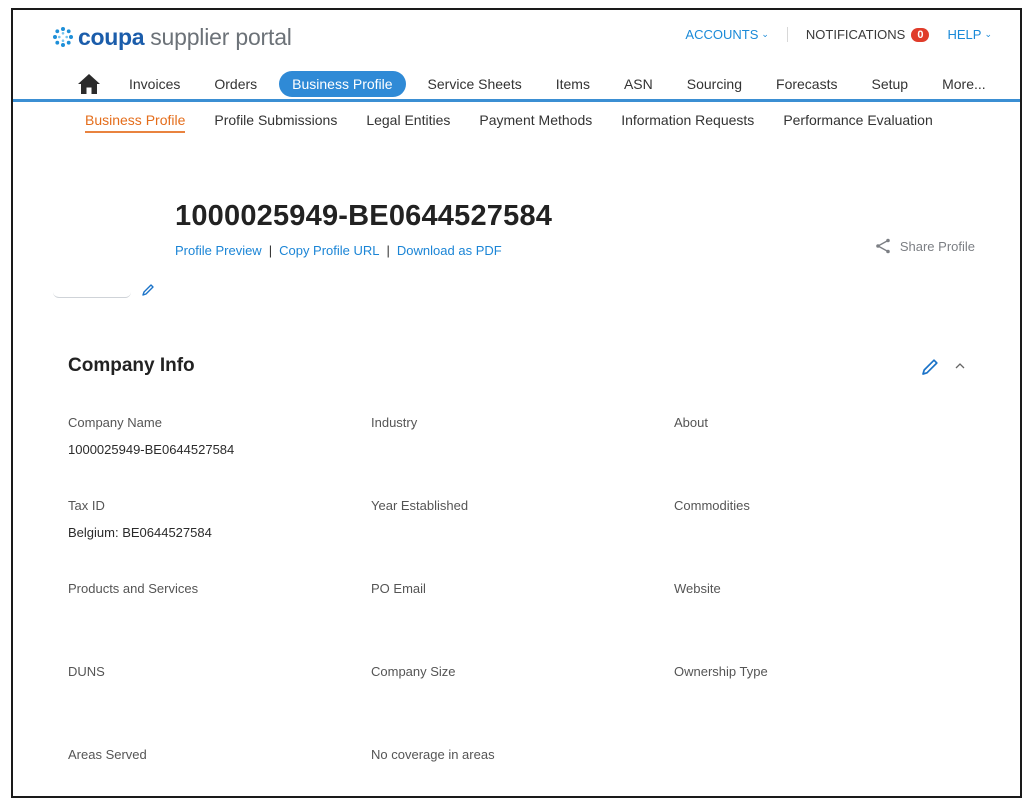 Image resolution: width=1030 pixels, height=802 pixels. I want to click on profile-title: 1000025949-BE0644527584, so click(364, 216).